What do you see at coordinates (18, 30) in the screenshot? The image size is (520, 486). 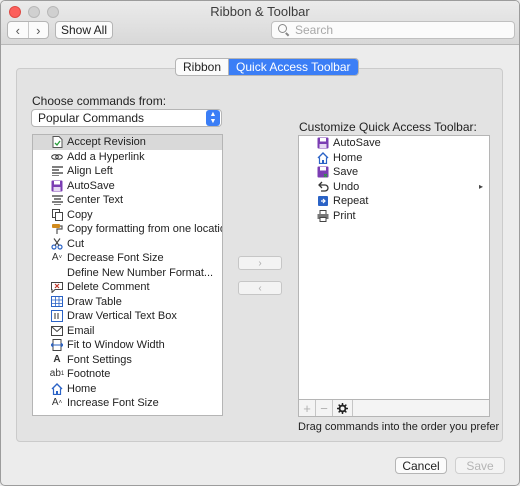 I see `back-button: ‹` at bounding box center [18, 30].